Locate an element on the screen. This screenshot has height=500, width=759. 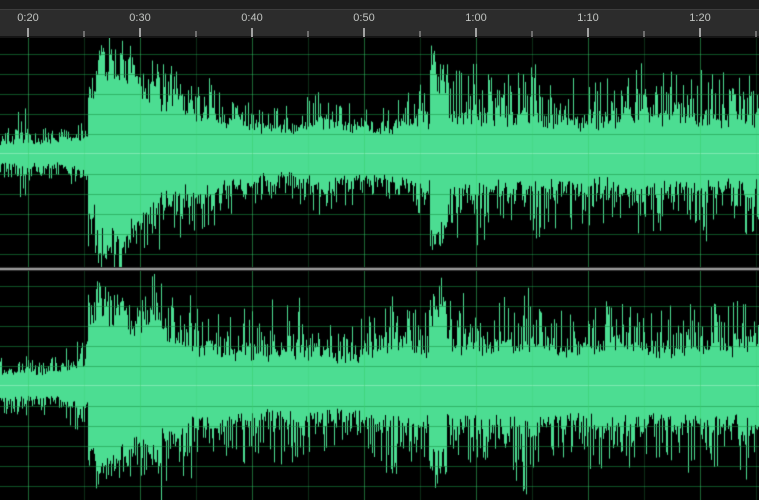
ruler-time-label: 1:00 is located at coordinates (476, 18).